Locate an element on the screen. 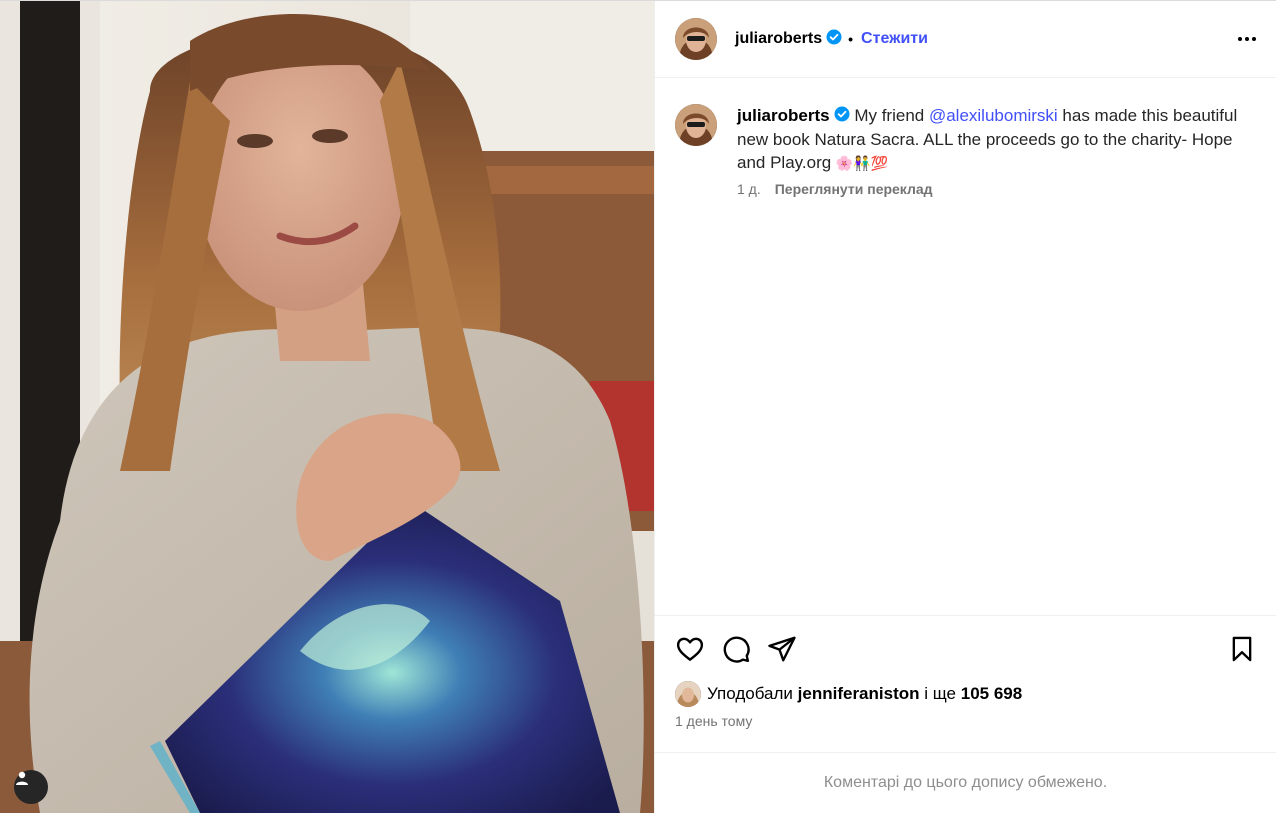 This screenshot has width=1276, height=813. liker-avatar is located at coordinates (688, 694).